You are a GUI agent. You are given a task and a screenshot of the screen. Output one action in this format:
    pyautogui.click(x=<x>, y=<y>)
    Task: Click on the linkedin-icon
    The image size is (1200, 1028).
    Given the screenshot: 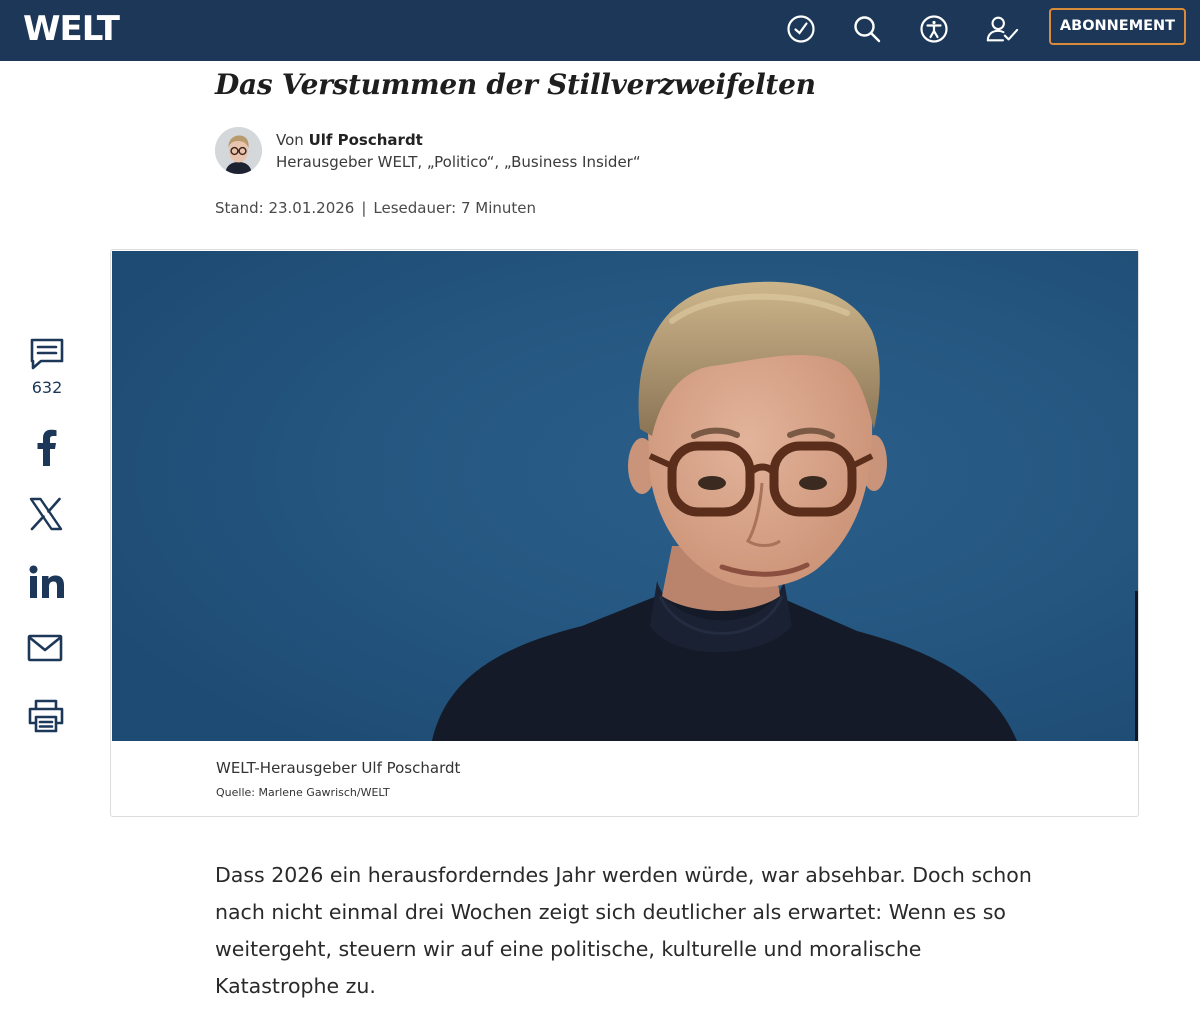 What is the action you would take?
    pyautogui.click(x=47, y=582)
    